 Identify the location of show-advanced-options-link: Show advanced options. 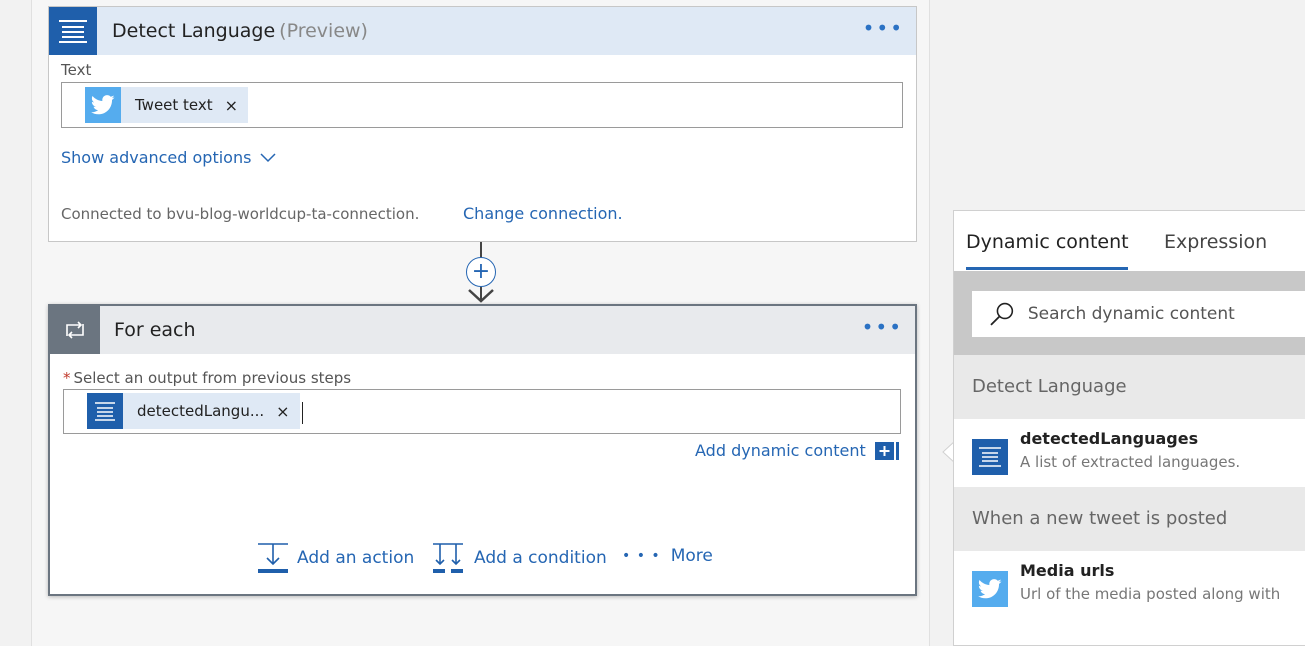
(168, 157).